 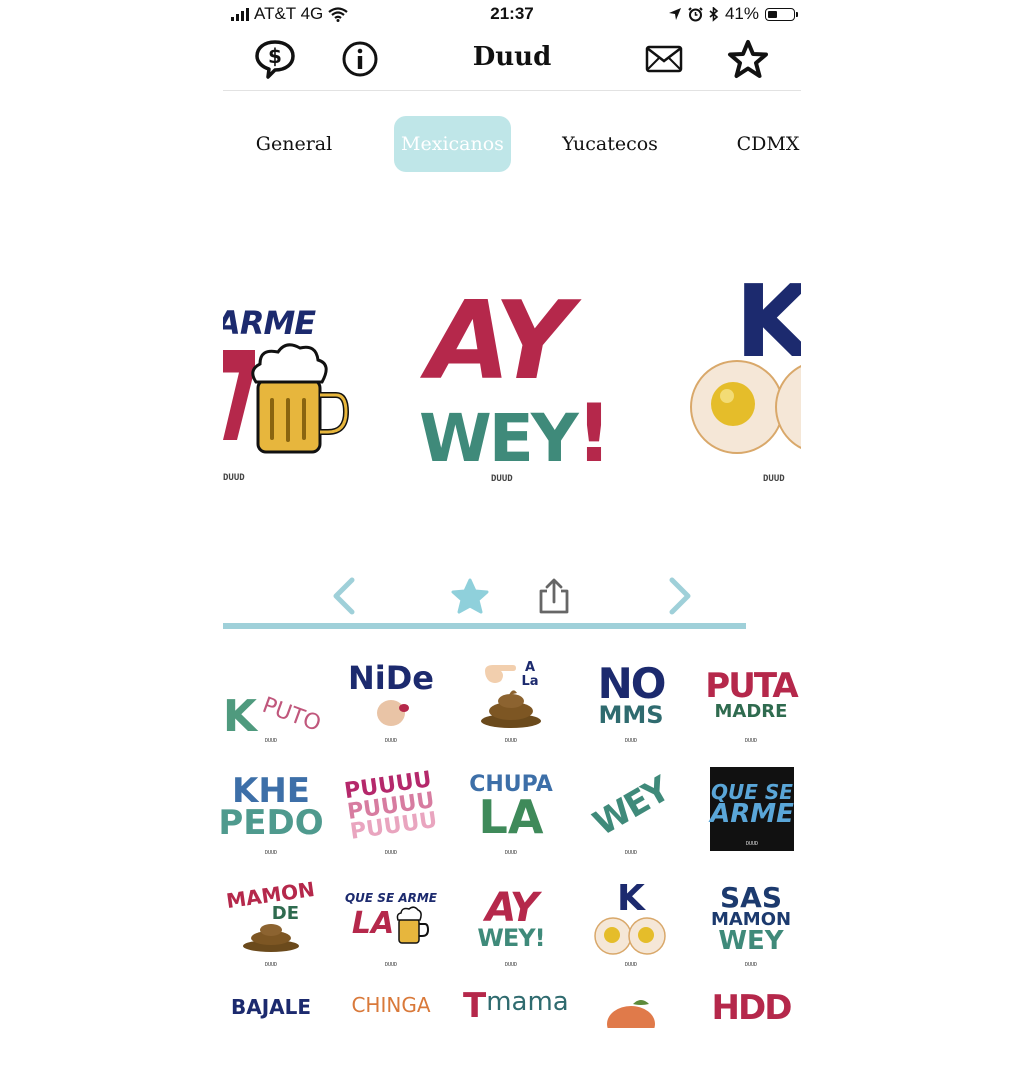 What do you see at coordinates (751, 924) in the screenshot?
I see `sticker-item: SAS MAMON WEY DUUD` at bounding box center [751, 924].